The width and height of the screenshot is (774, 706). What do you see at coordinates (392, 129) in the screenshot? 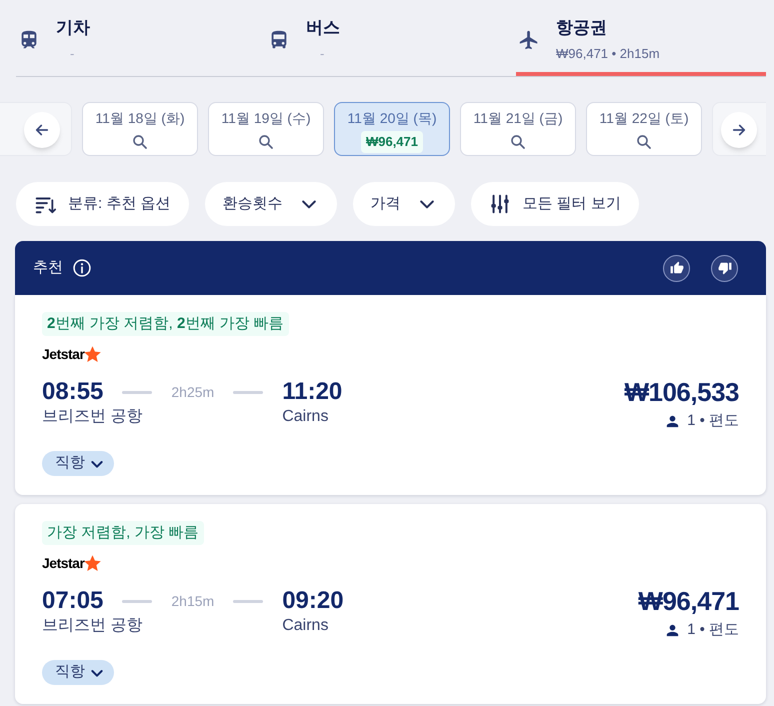
I see `date-button: 11월 20일 (목) ₩96,471` at bounding box center [392, 129].